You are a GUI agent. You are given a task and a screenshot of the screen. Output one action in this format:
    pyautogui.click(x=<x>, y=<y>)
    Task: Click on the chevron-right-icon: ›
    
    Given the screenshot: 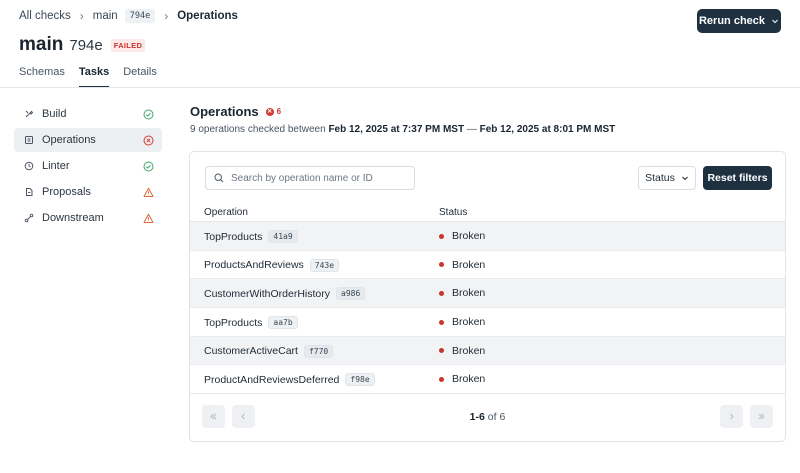 What is the action you would take?
    pyautogui.click(x=166, y=16)
    